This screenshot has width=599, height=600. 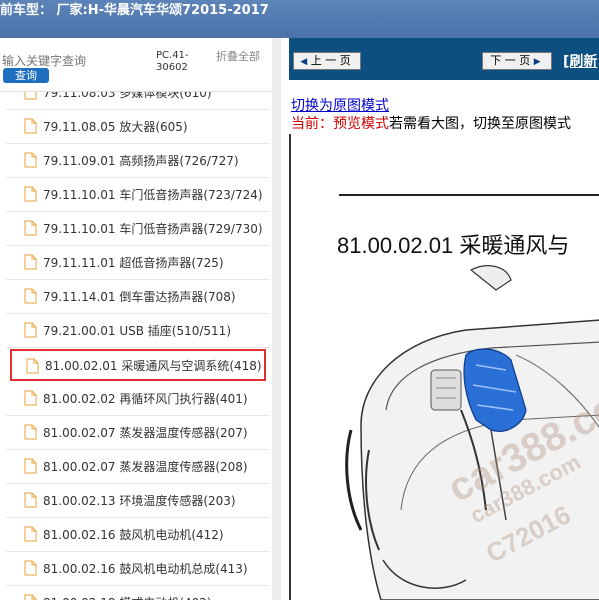 What do you see at coordinates (444, 59) in the screenshot?
I see `viewer-toolbar: ◀ 上 一 页 下 一 页 ▶ [刷新` at bounding box center [444, 59].